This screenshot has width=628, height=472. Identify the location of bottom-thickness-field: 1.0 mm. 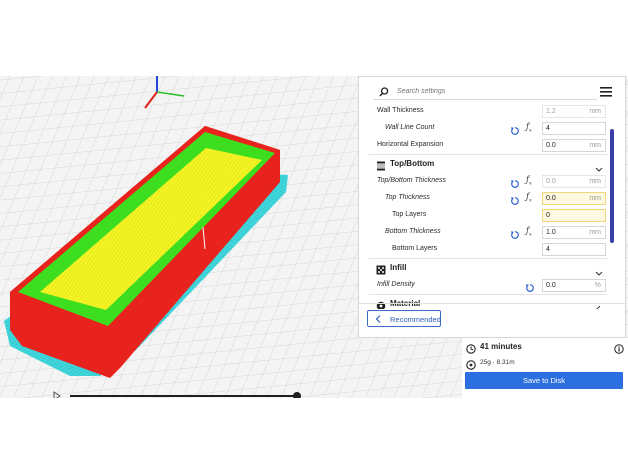
(574, 232).